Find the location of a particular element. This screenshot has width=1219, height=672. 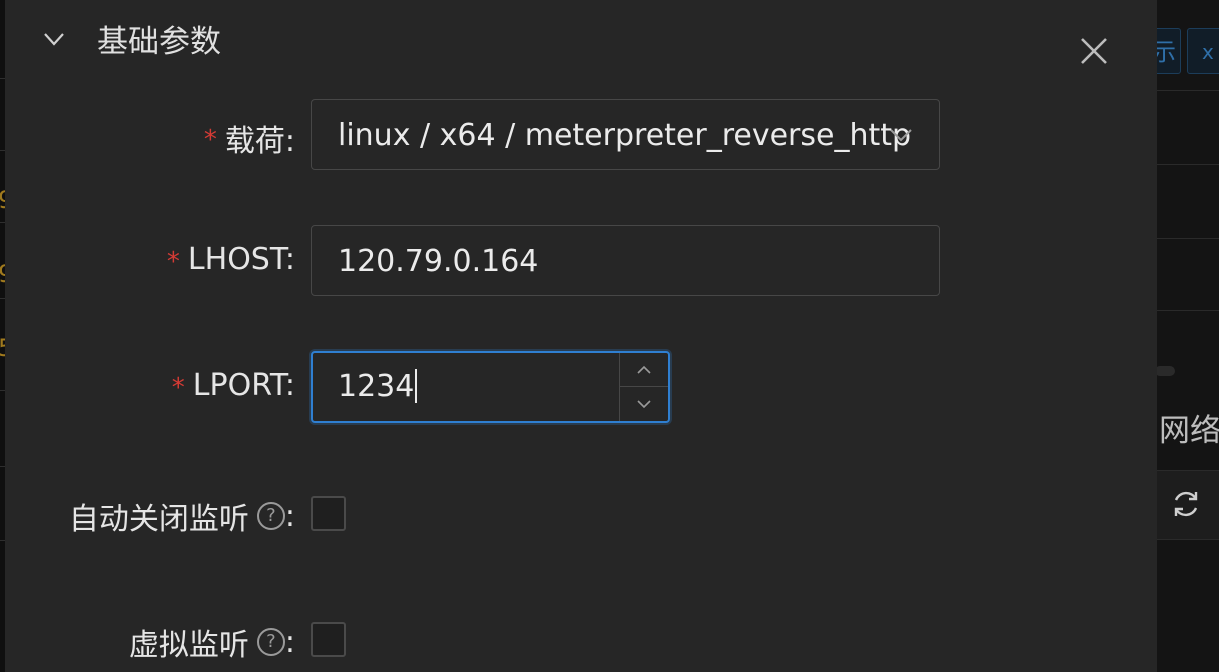

close-button is located at coordinates (1094, 51).